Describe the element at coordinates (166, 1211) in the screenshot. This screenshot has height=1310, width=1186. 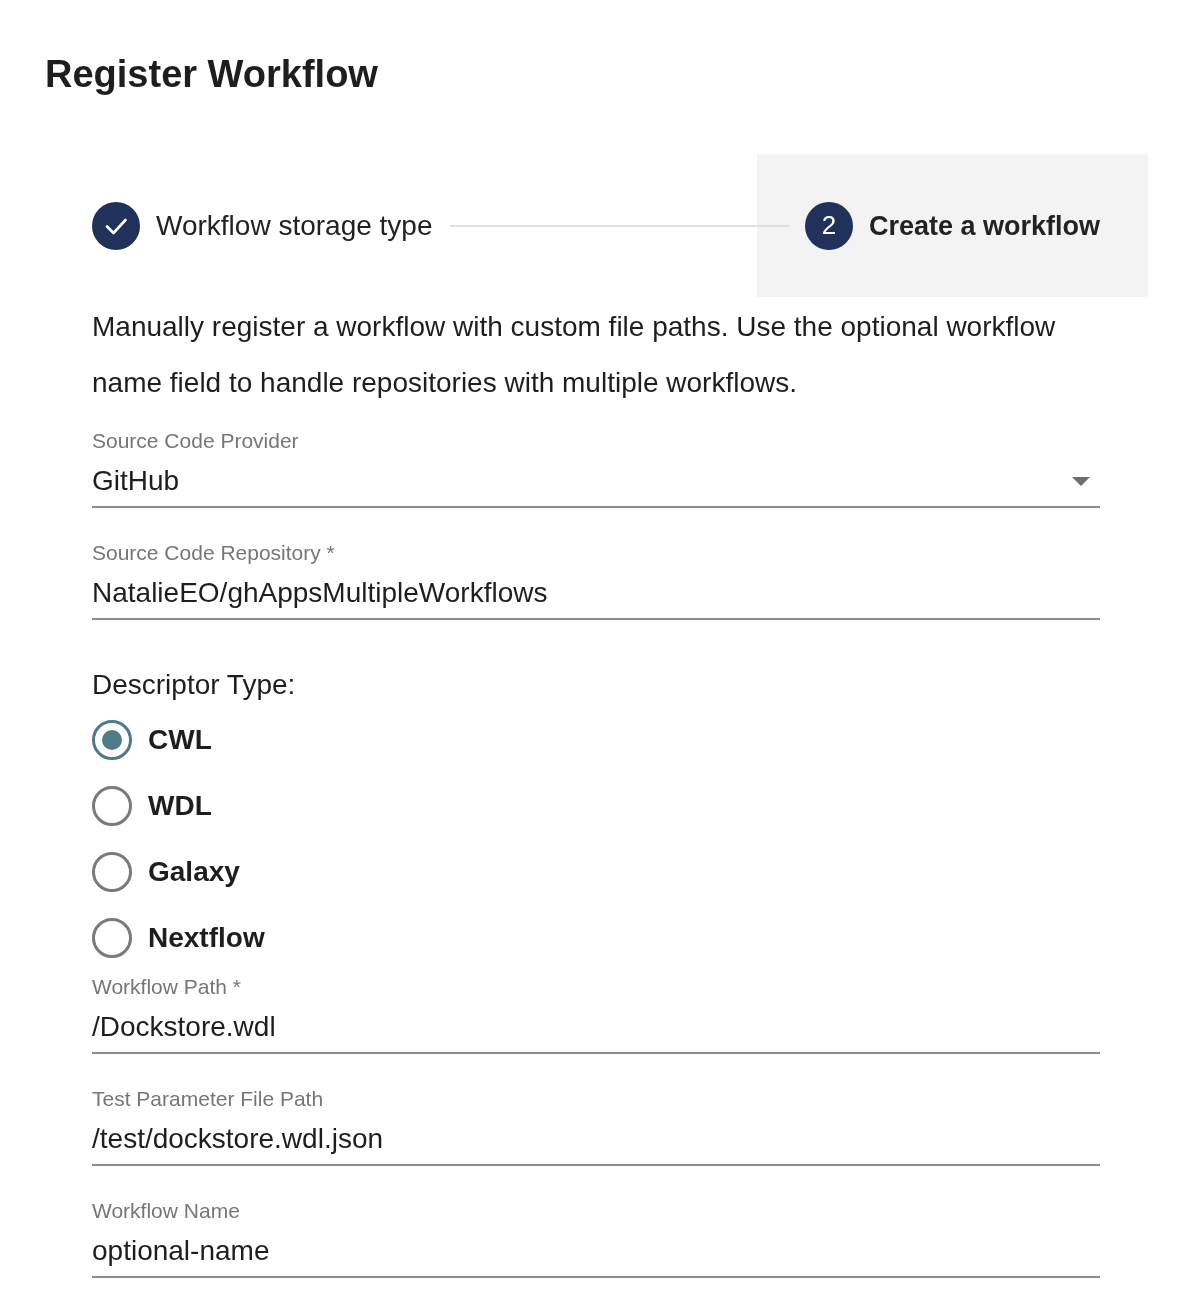
I see `field-label: Workflow Name` at that location.